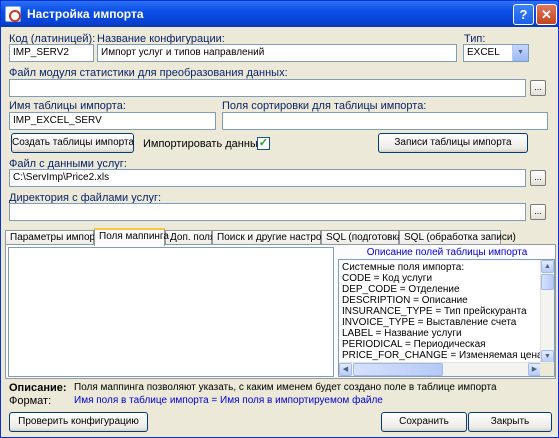  I want to click on format-label: Формат:, so click(30, 401).